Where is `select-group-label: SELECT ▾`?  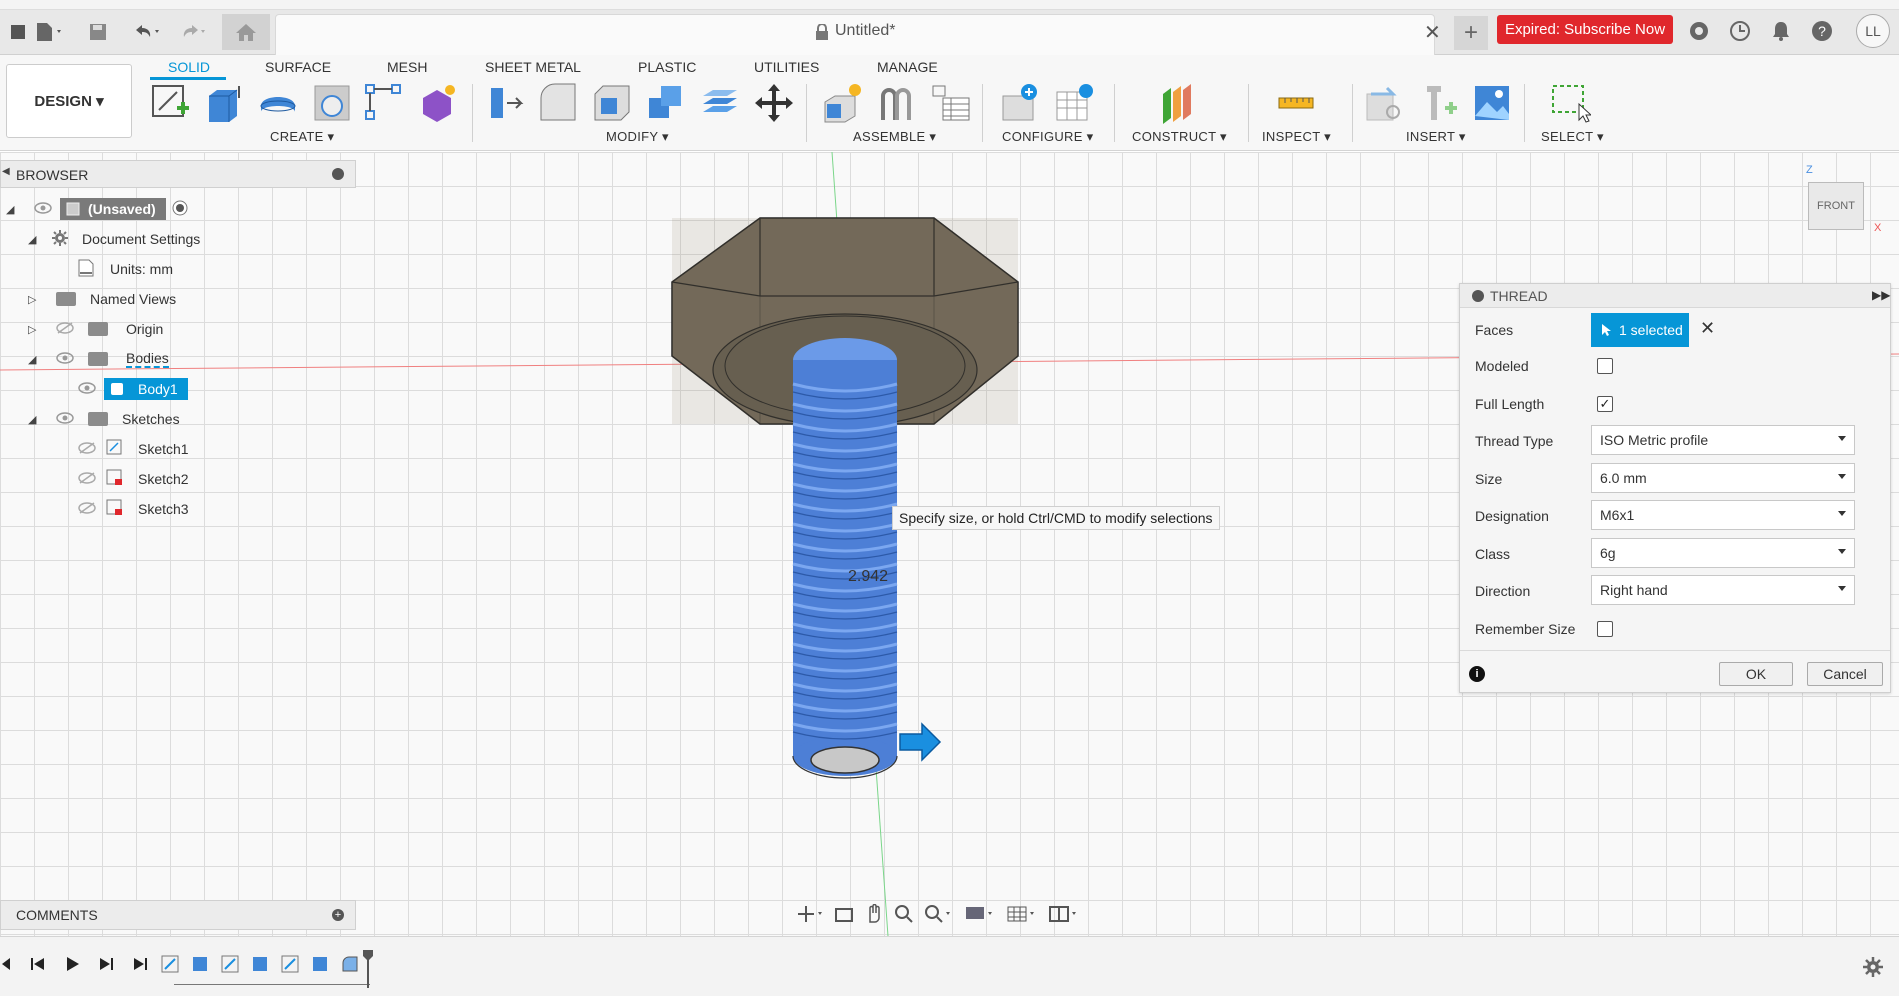
select-group-label: SELECT ▾ is located at coordinates (1572, 137).